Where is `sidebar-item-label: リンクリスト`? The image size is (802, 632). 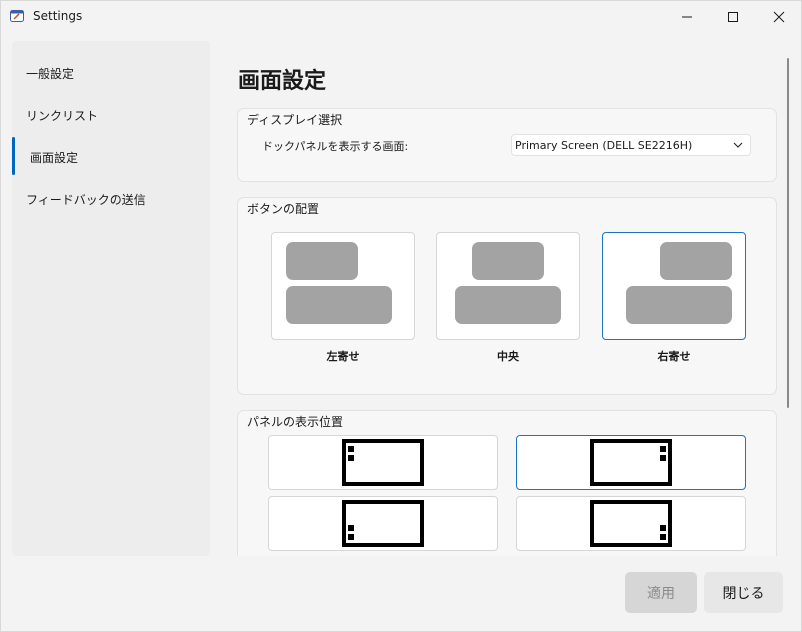 sidebar-item-label: リンクリスト is located at coordinates (62, 115).